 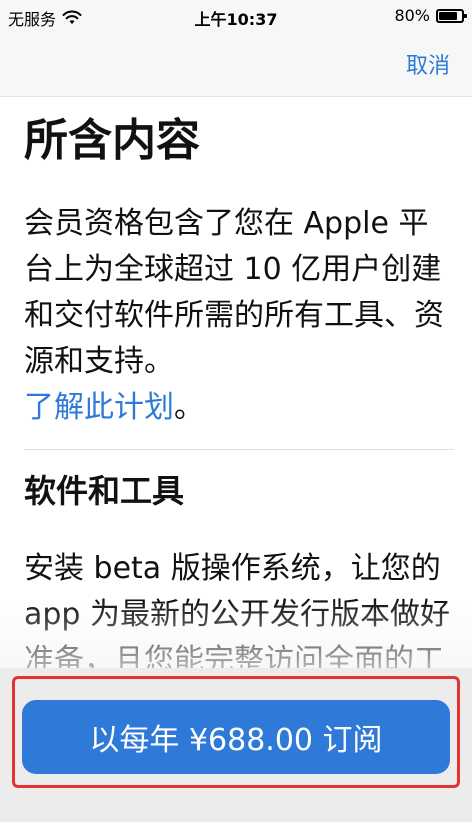 What do you see at coordinates (465, 15) in the screenshot?
I see `battery-tip` at bounding box center [465, 15].